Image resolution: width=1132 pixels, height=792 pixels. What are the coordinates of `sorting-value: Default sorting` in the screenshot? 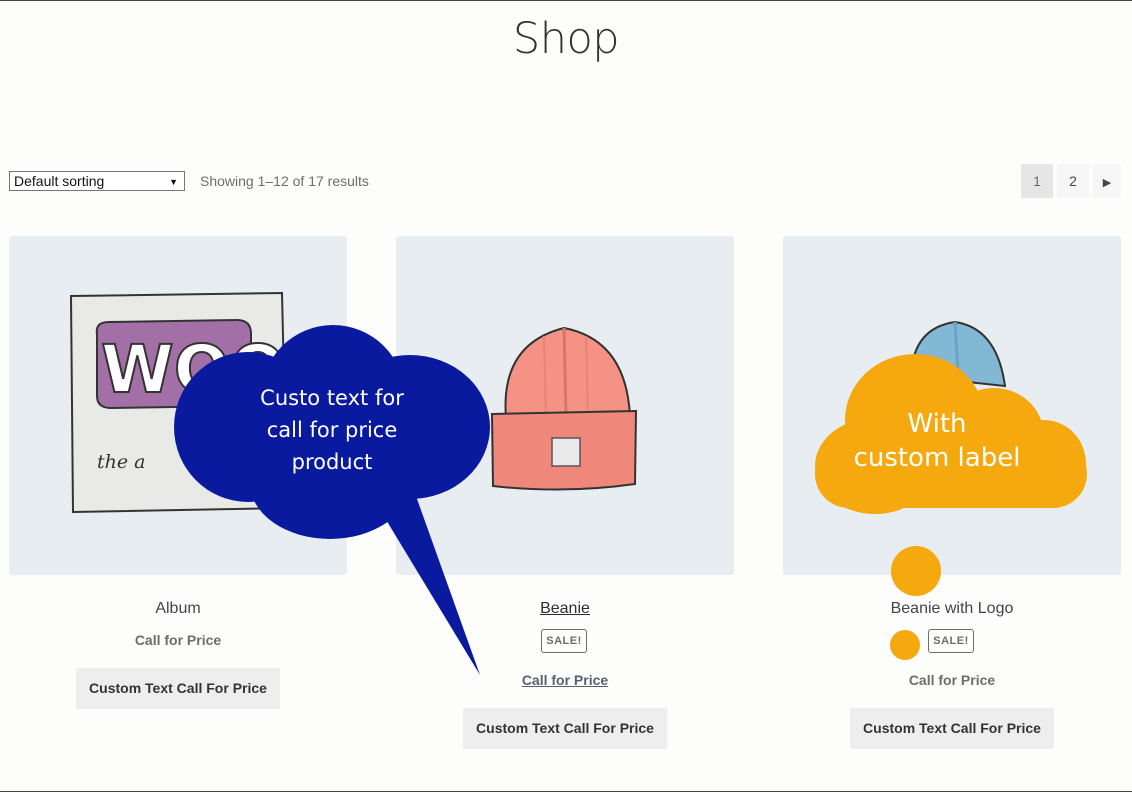 It's located at (59, 181).